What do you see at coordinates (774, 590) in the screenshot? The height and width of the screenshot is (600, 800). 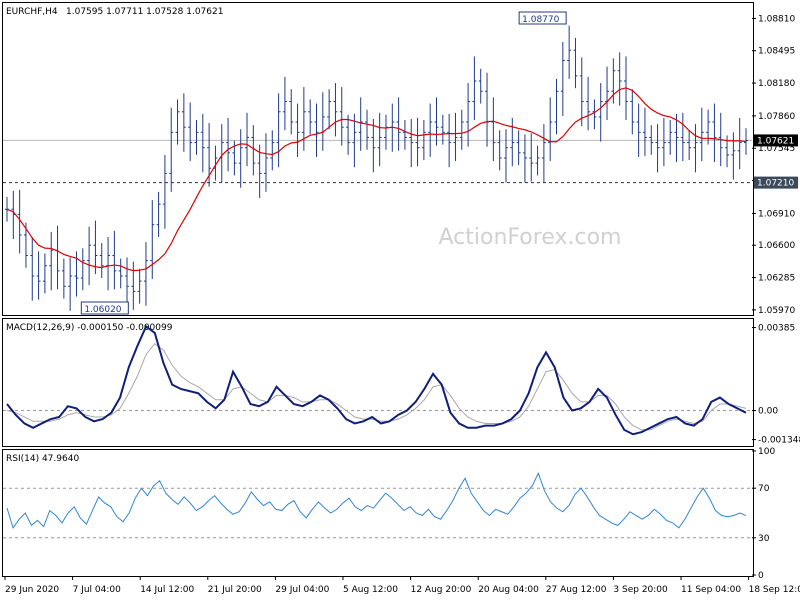 I see `time-axis-label: 18 Sep 12:00` at bounding box center [774, 590].